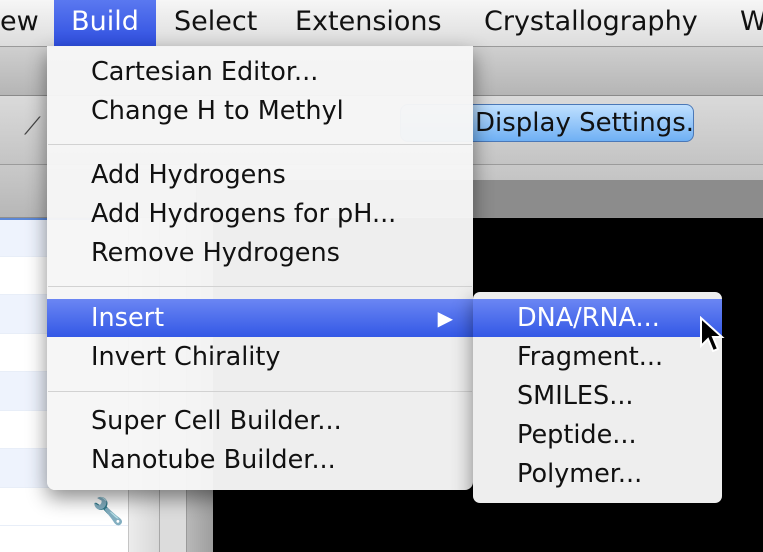 This screenshot has height=552, width=763. Describe the element at coordinates (128, 318) in the screenshot. I see `menu-item-insert-label: Insert` at that location.